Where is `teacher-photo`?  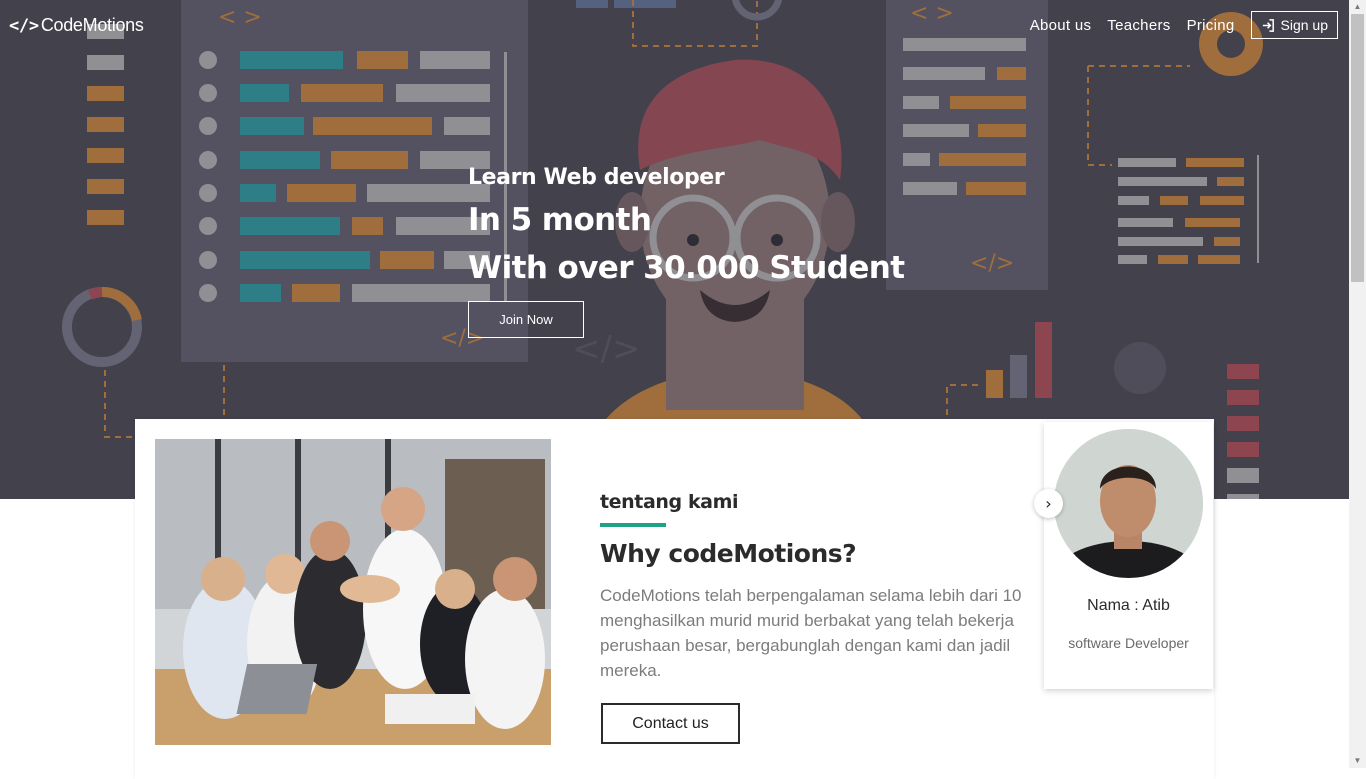 teacher-photo is located at coordinates (1128, 503).